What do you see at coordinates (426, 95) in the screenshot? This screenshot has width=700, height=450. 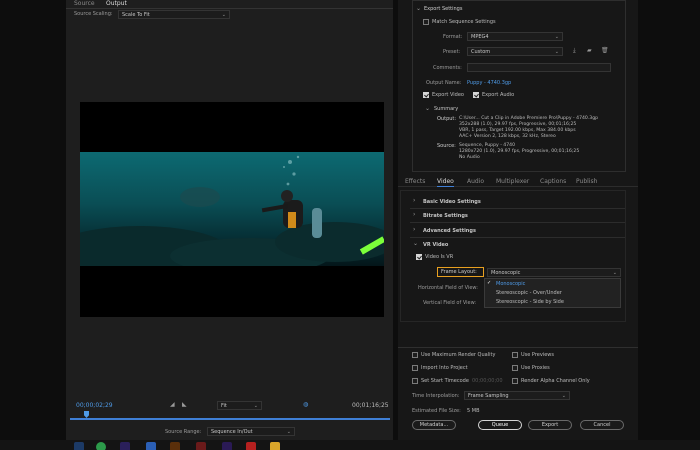 I see `export-video-checkbox` at bounding box center [426, 95].